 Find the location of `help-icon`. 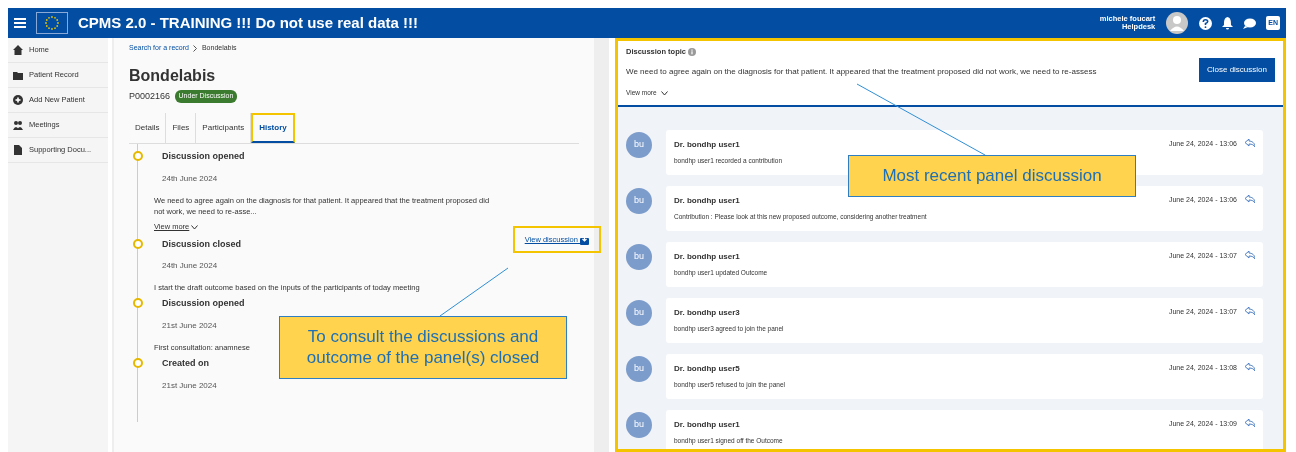

help-icon is located at coordinates (1206, 23).